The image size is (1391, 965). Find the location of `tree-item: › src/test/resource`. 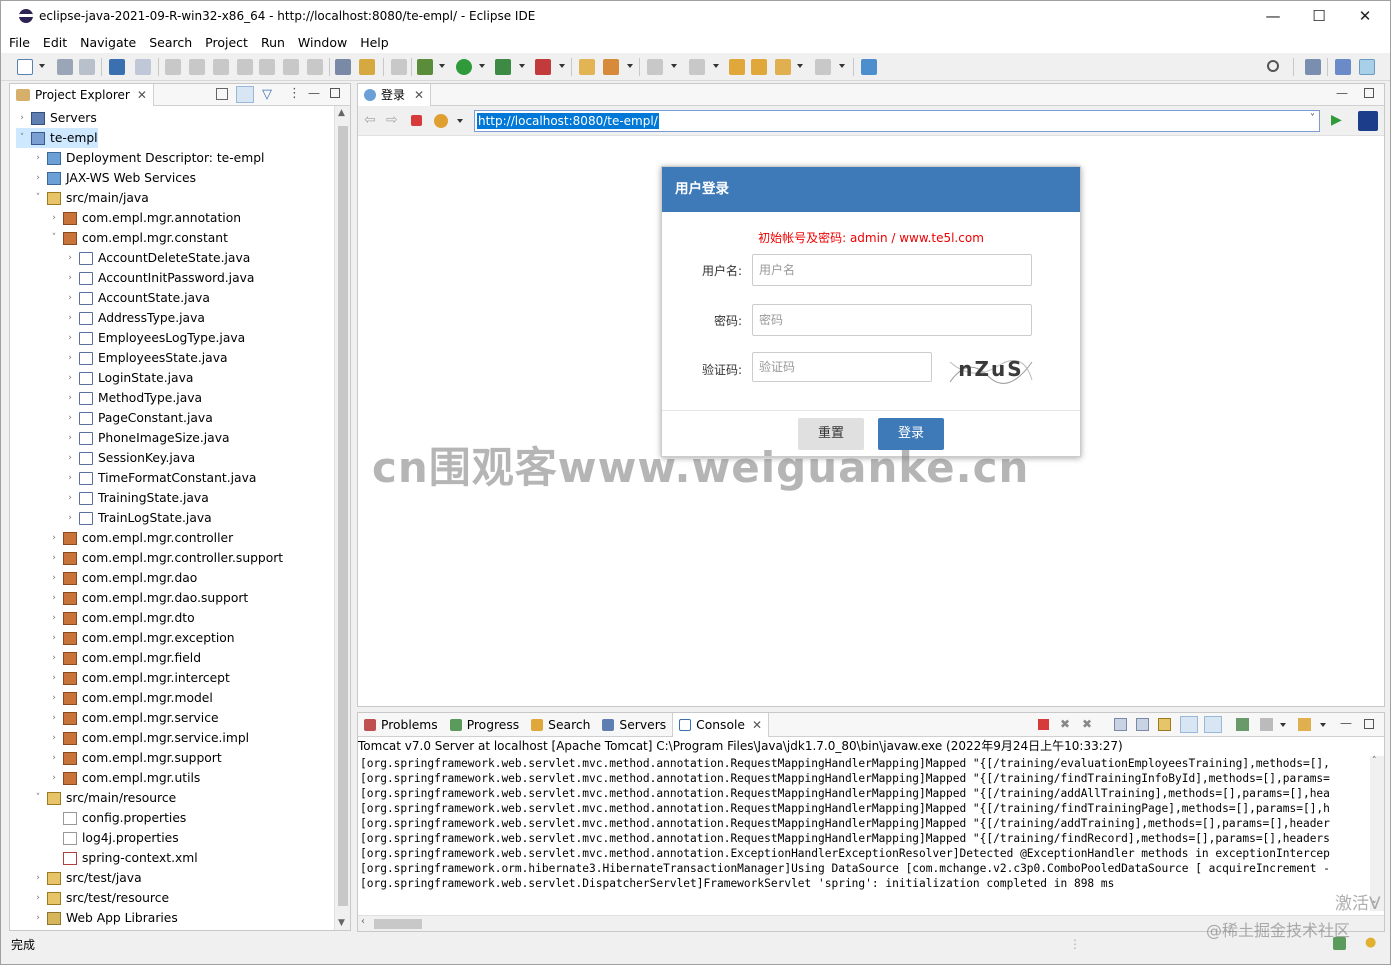

tree-item: › src/test/resource is located at coordinates (100, 898).